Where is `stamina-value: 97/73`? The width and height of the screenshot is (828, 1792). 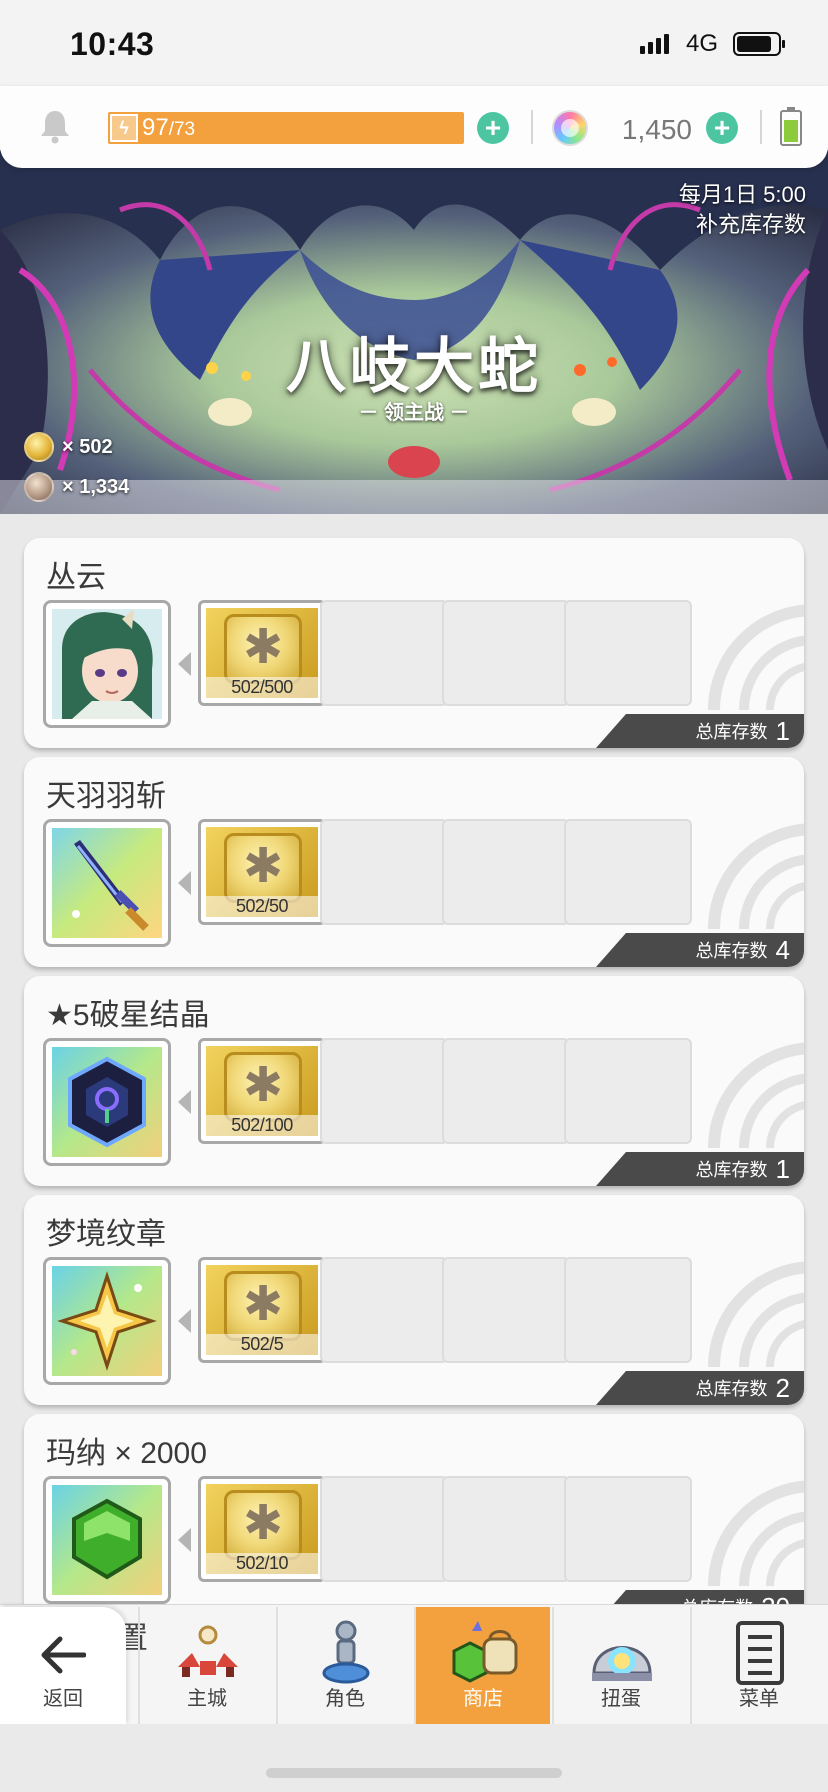 stamina-value: 97/73 is located at coordinates (169, 127).